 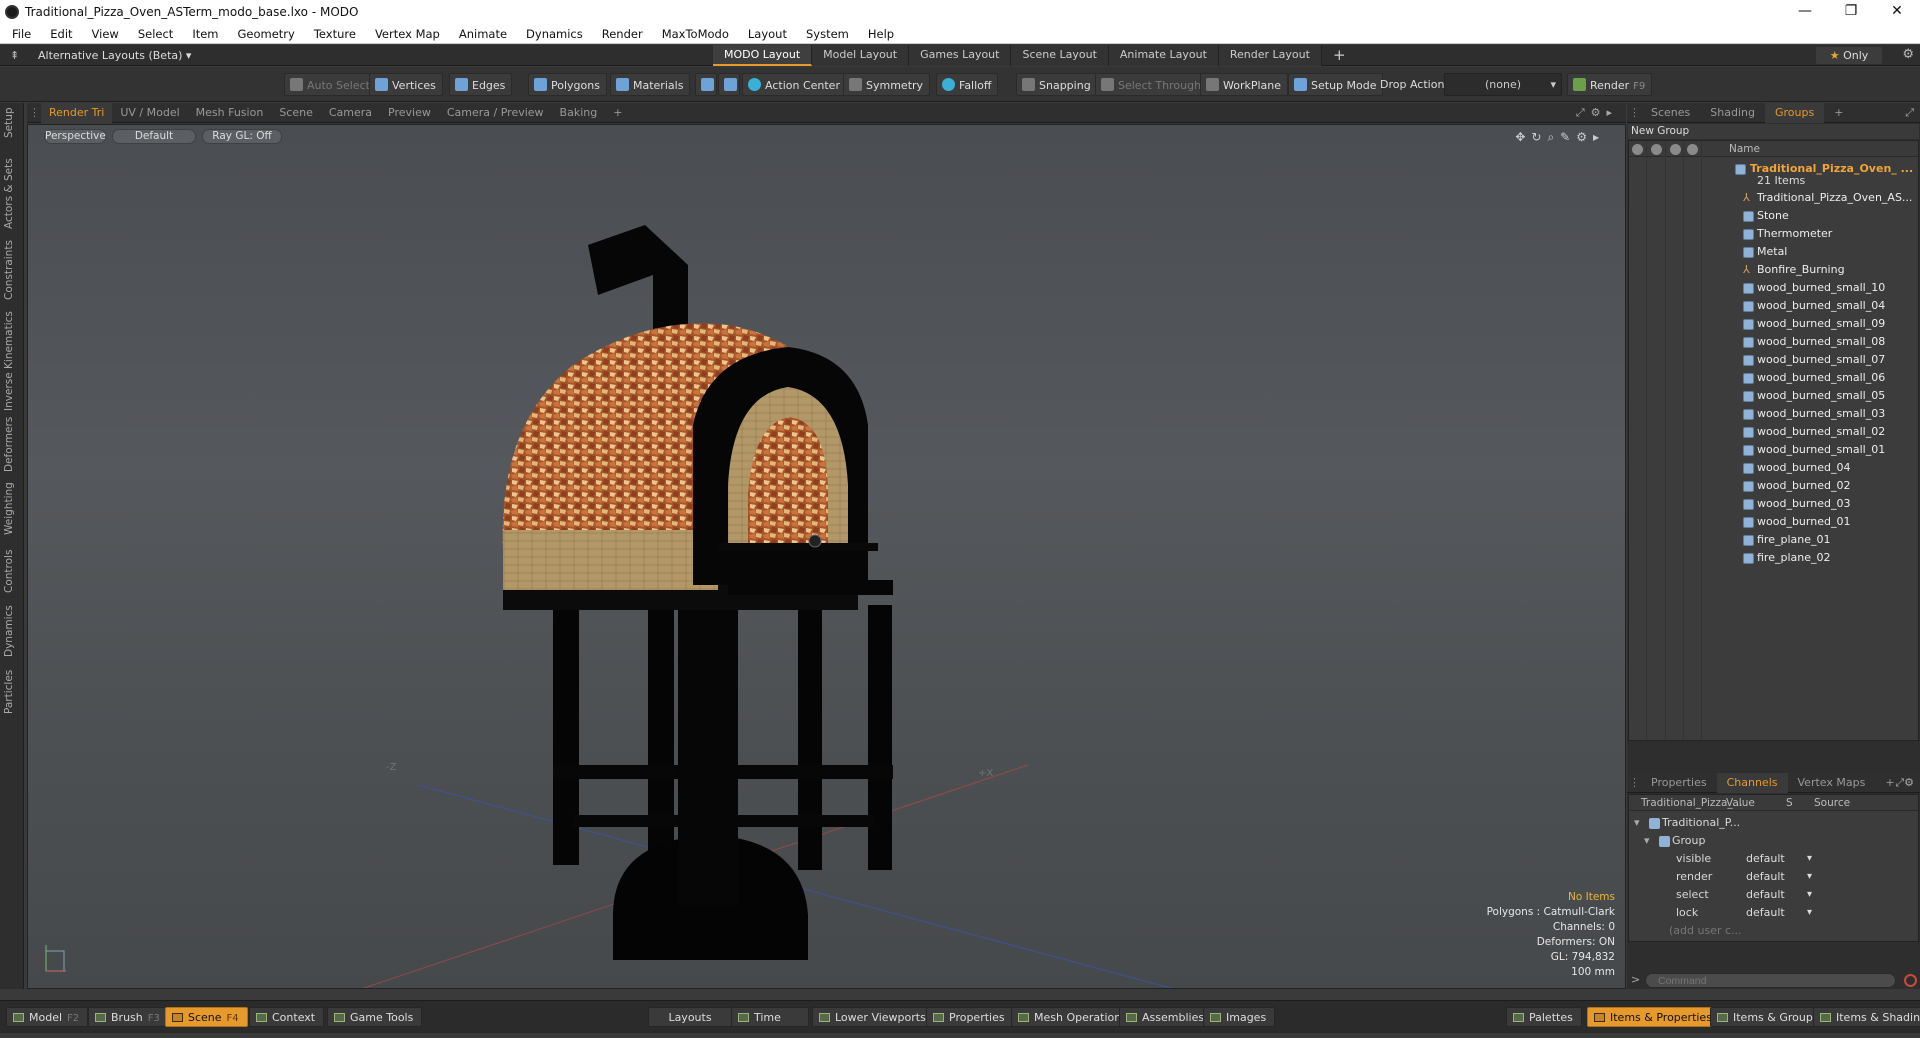 What do you see at coordinates (579, 113) in the screenshot?
I see `tab-baking: Baking` at bounding box center [579, 113].